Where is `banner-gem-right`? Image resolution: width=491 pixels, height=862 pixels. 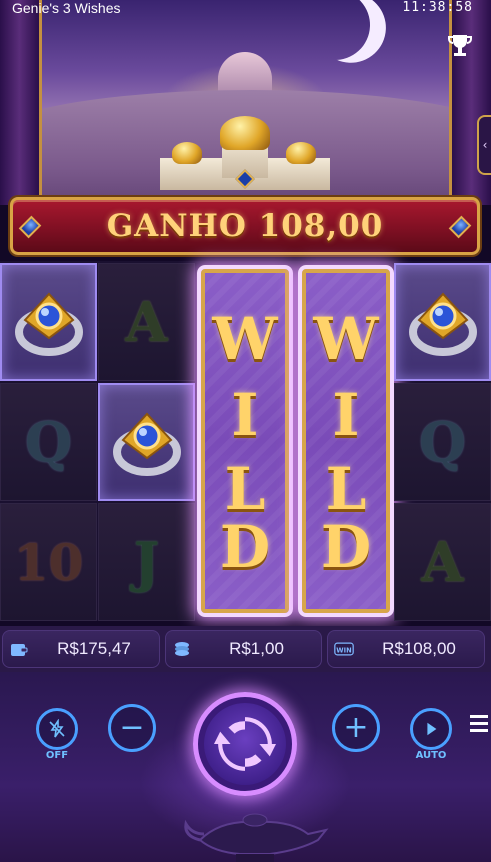
banner-gem-right is located at coordinates (460, 227).